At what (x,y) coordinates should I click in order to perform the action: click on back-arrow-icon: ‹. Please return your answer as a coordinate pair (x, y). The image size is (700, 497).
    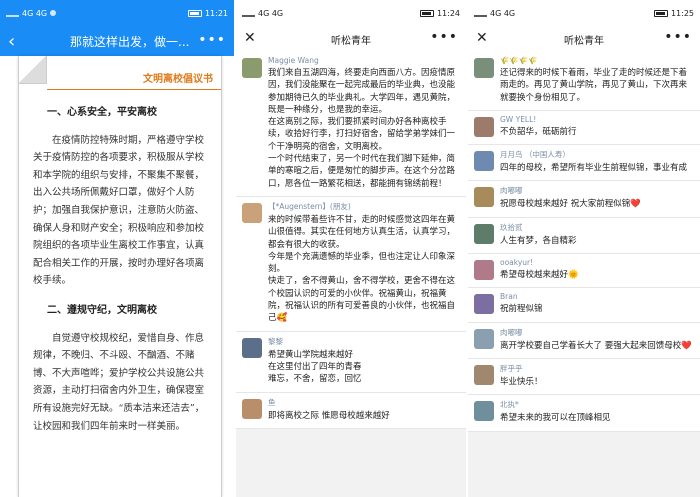
    Looking at the image, I should click on (18, 41).